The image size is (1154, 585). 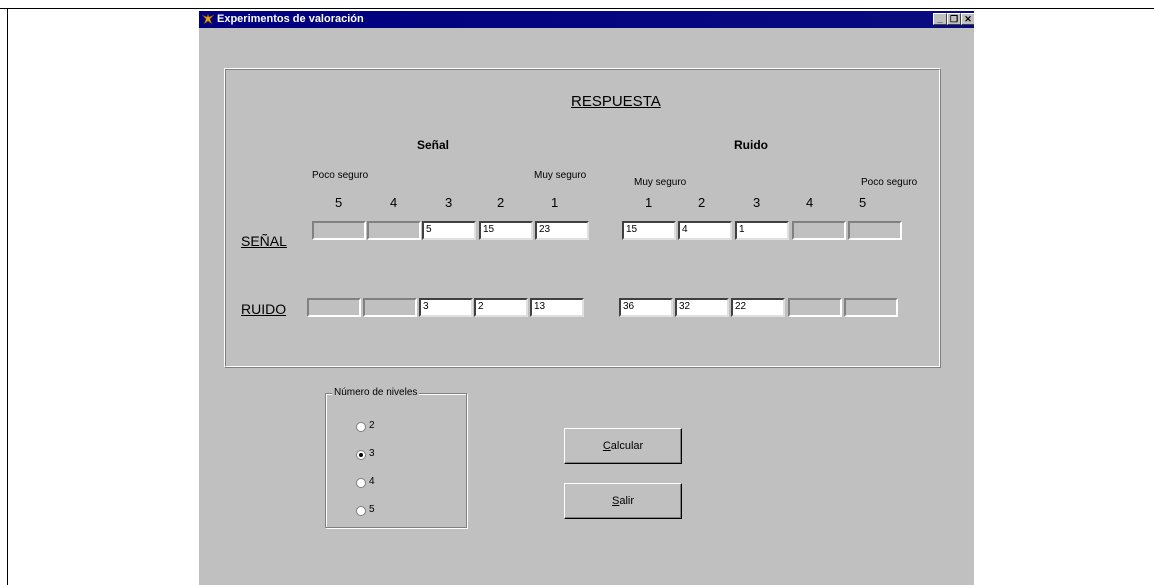 I want to click on senal-ruido-cell-level2-input: 4, so click(x=705, y=230).